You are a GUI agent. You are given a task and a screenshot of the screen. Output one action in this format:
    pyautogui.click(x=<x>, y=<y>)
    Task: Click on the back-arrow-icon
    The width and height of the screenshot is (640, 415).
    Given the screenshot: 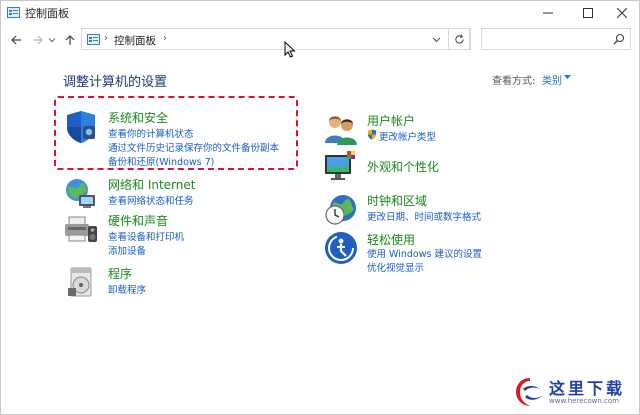 What is the action you would take?
    pyautogui.click(x=16, y=40)
    